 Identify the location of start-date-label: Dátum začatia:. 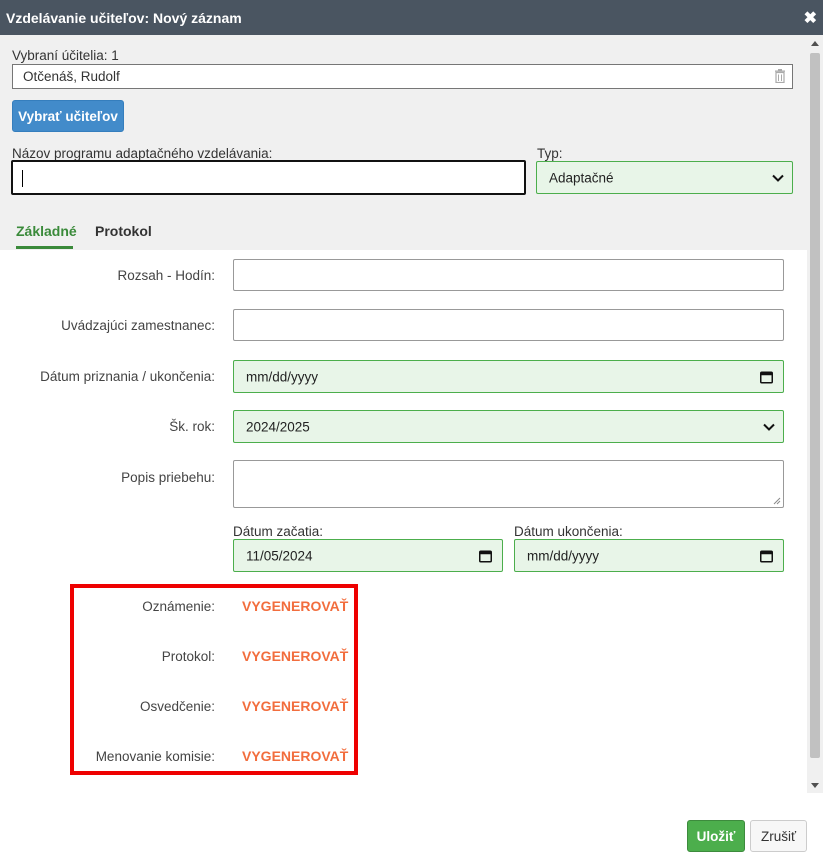
(278, 531).